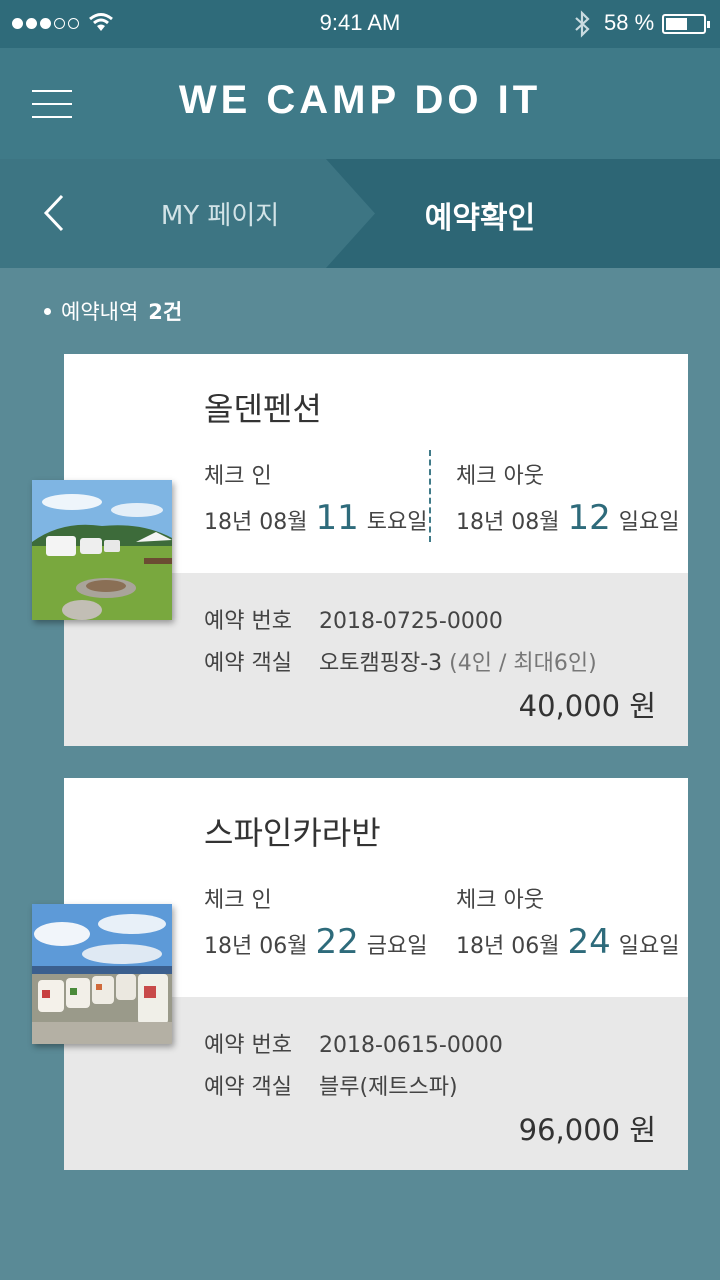  Describe the element at coordinates (47, 311) in the screenshot. I see `bullet-icon` at that location.